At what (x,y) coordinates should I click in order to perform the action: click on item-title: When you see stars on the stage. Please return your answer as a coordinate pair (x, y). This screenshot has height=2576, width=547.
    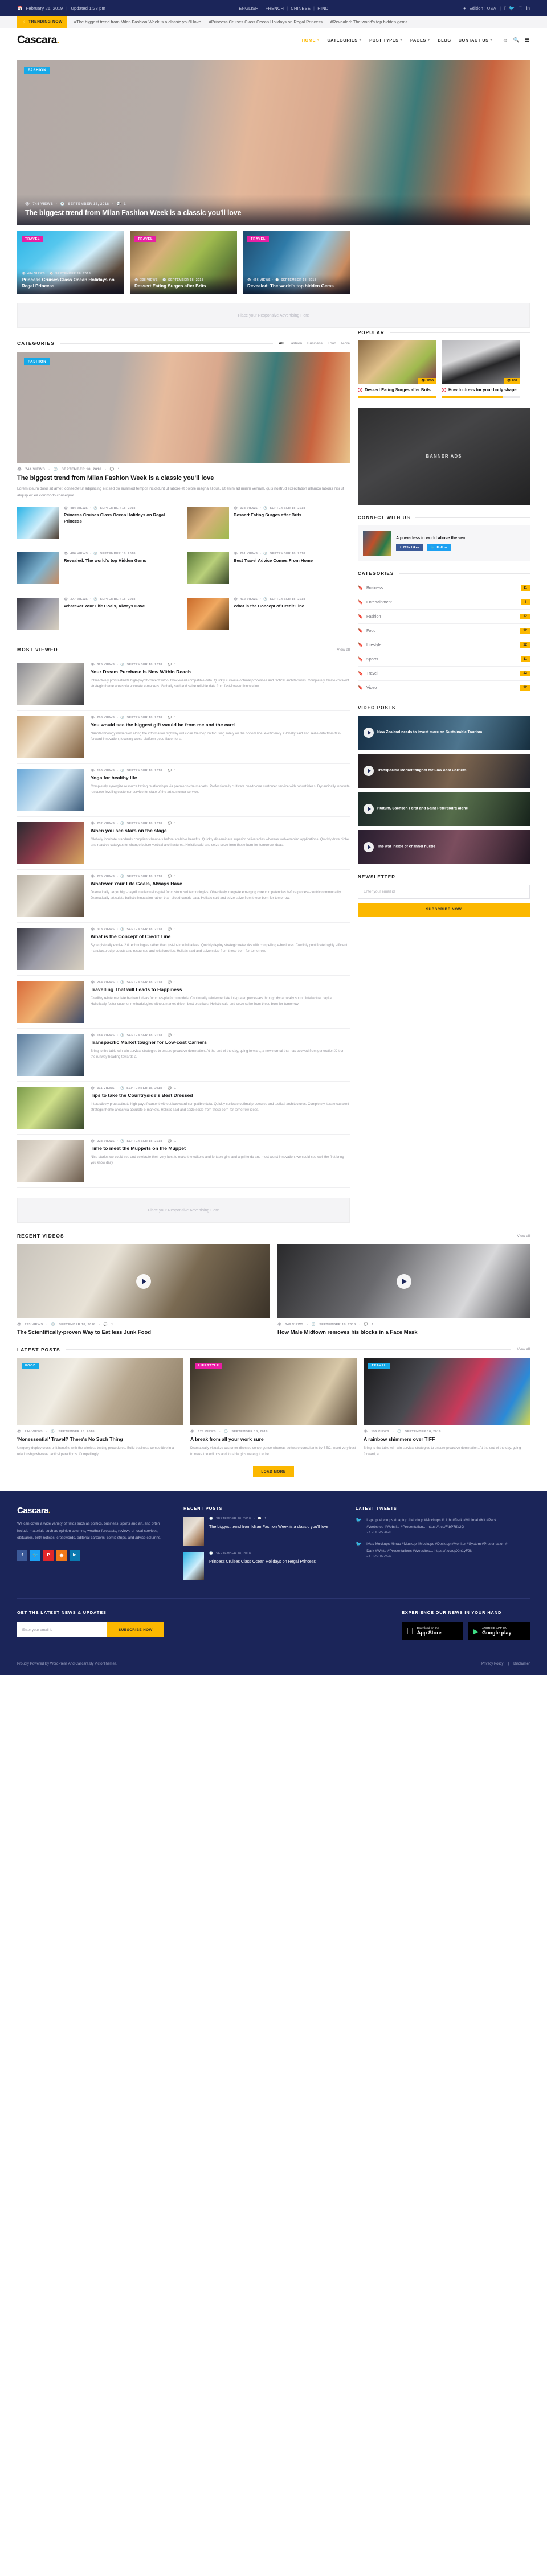
    Looking at the image, I should click on (220, 831).